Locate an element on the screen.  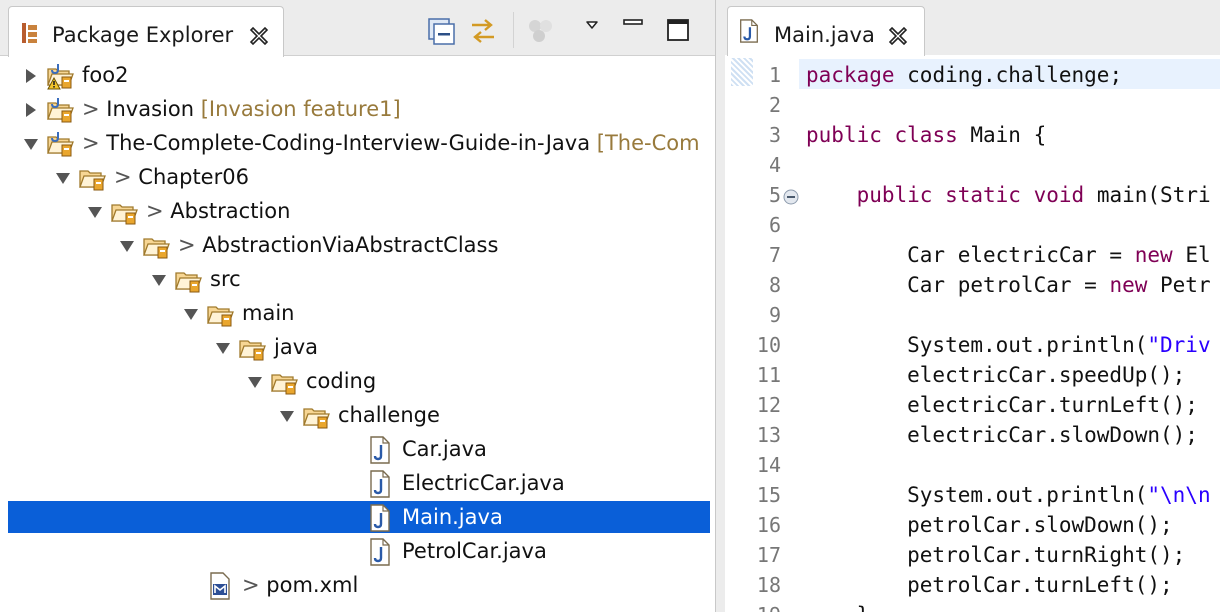
line-number: 3 is located at coordinates (774, 135).